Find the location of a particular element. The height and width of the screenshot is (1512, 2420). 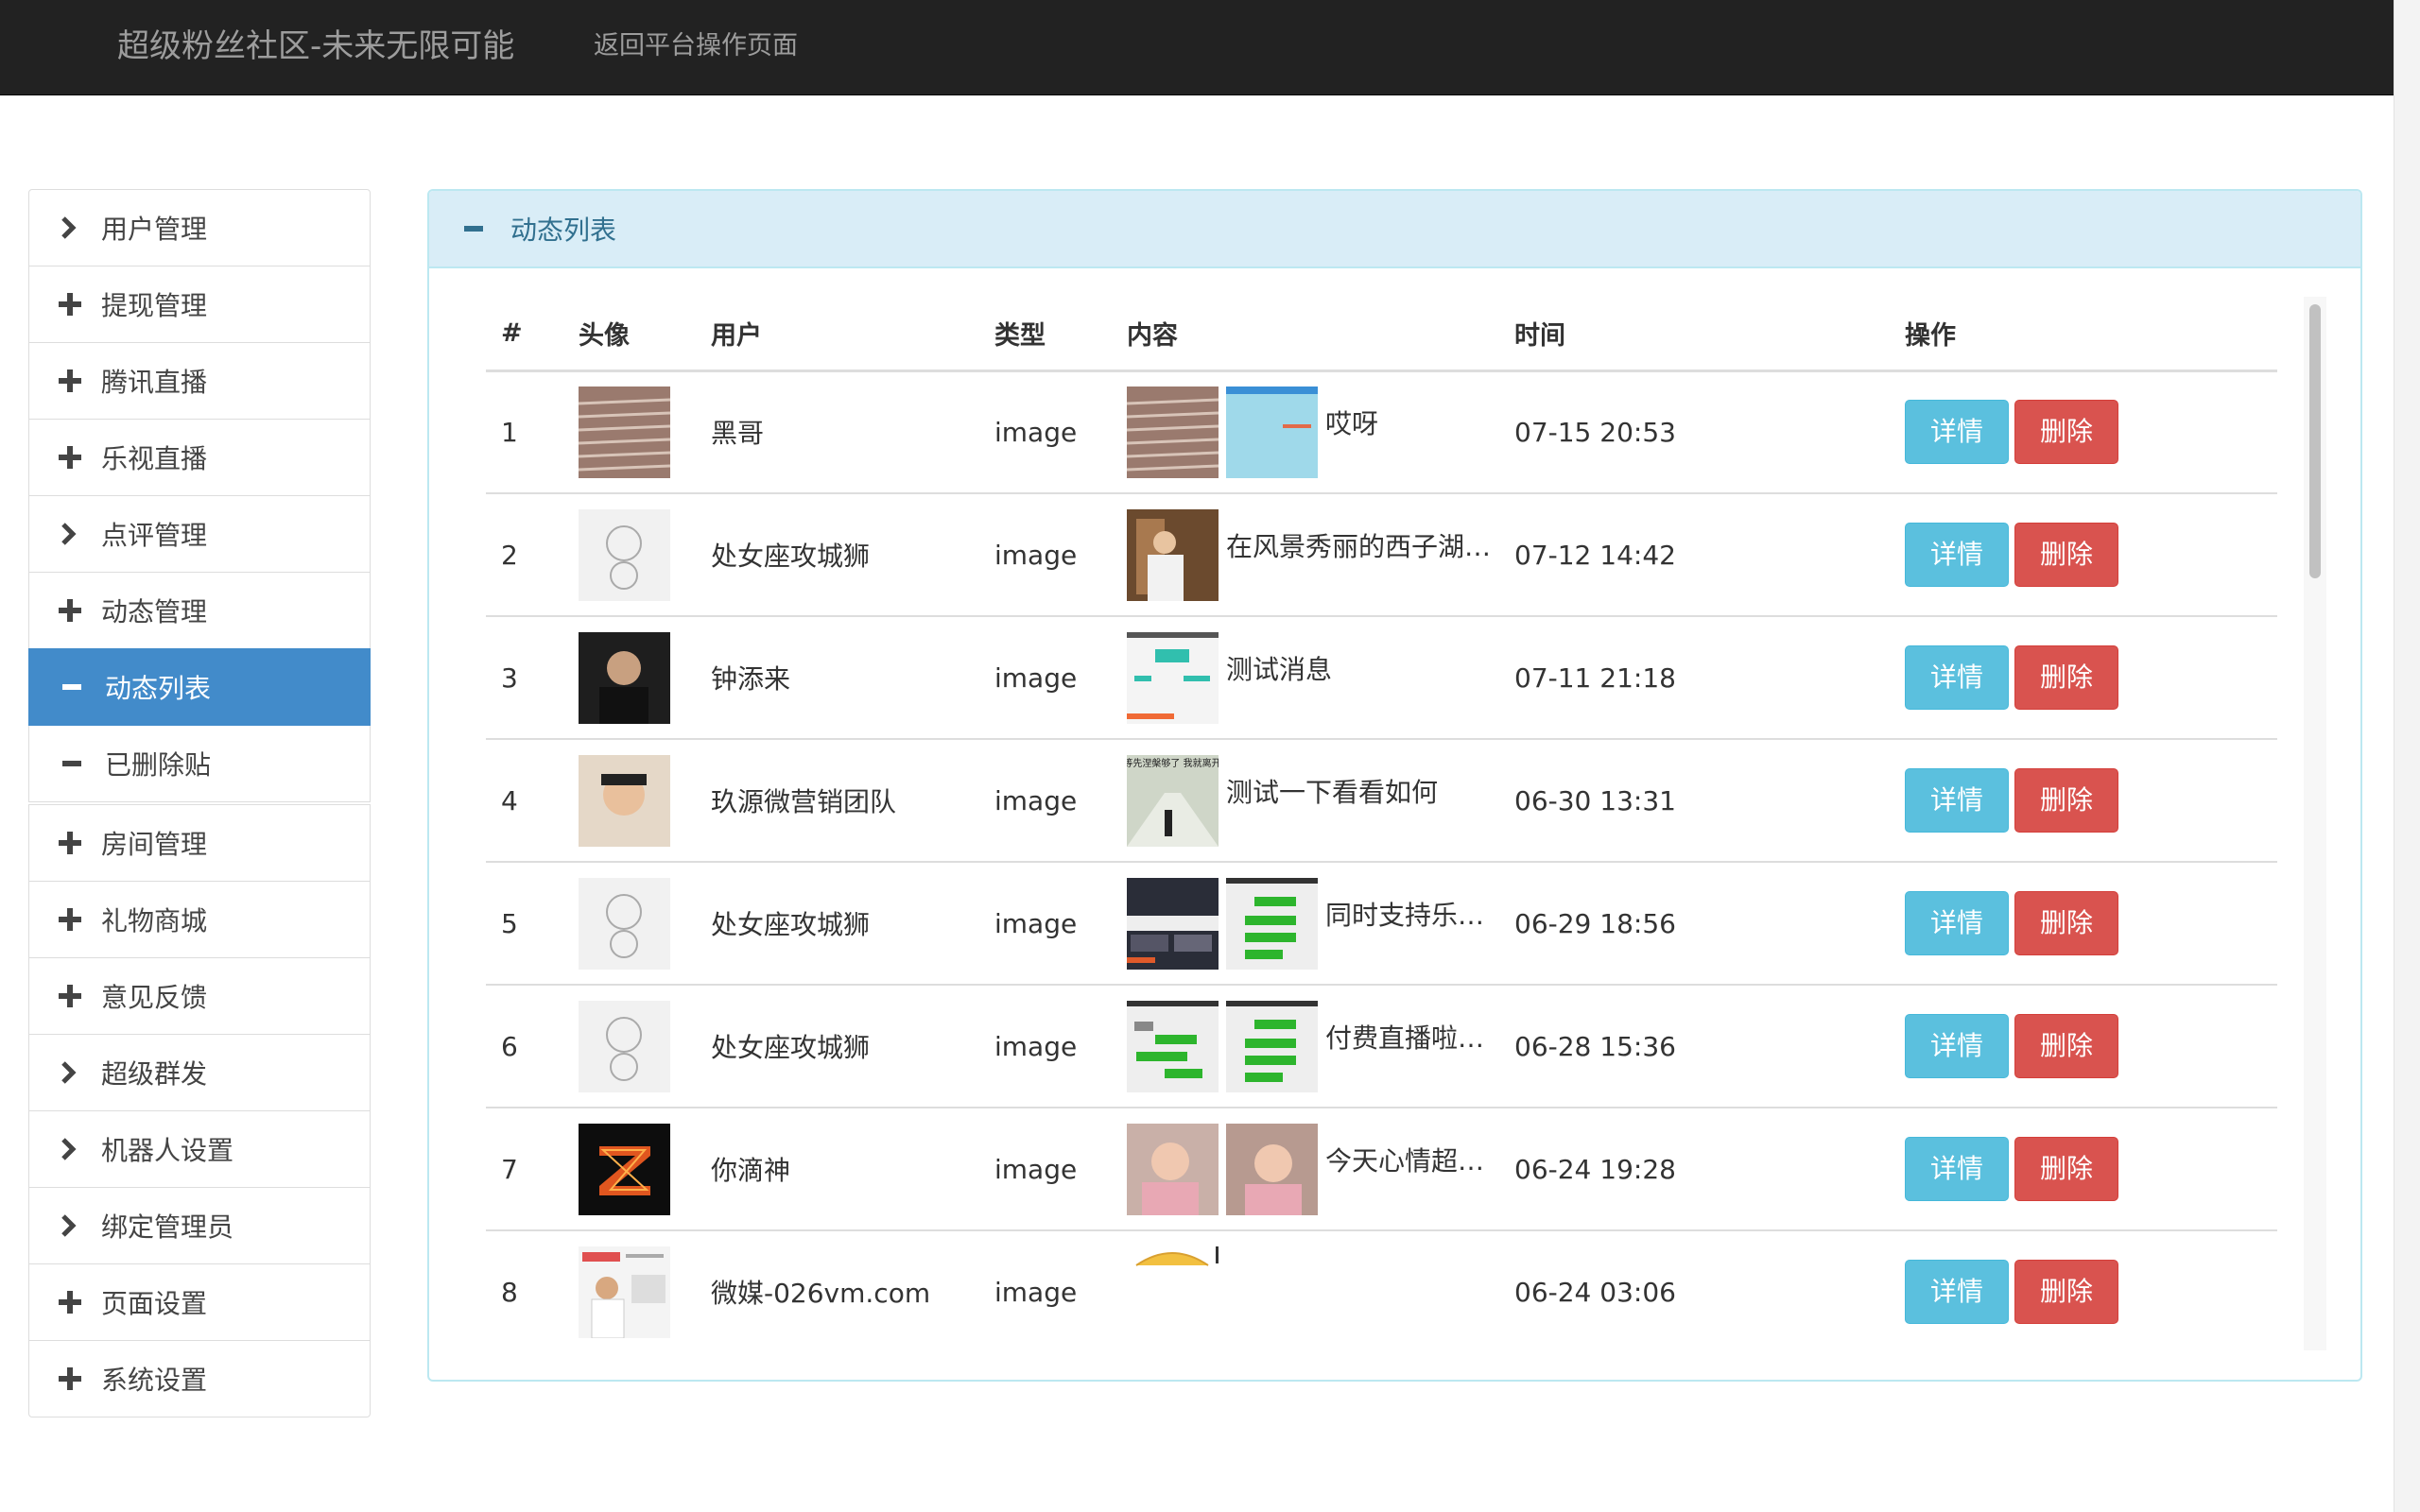

sidebar-item-mass-message: 超级群发 is located at coordinates (199, 1072).